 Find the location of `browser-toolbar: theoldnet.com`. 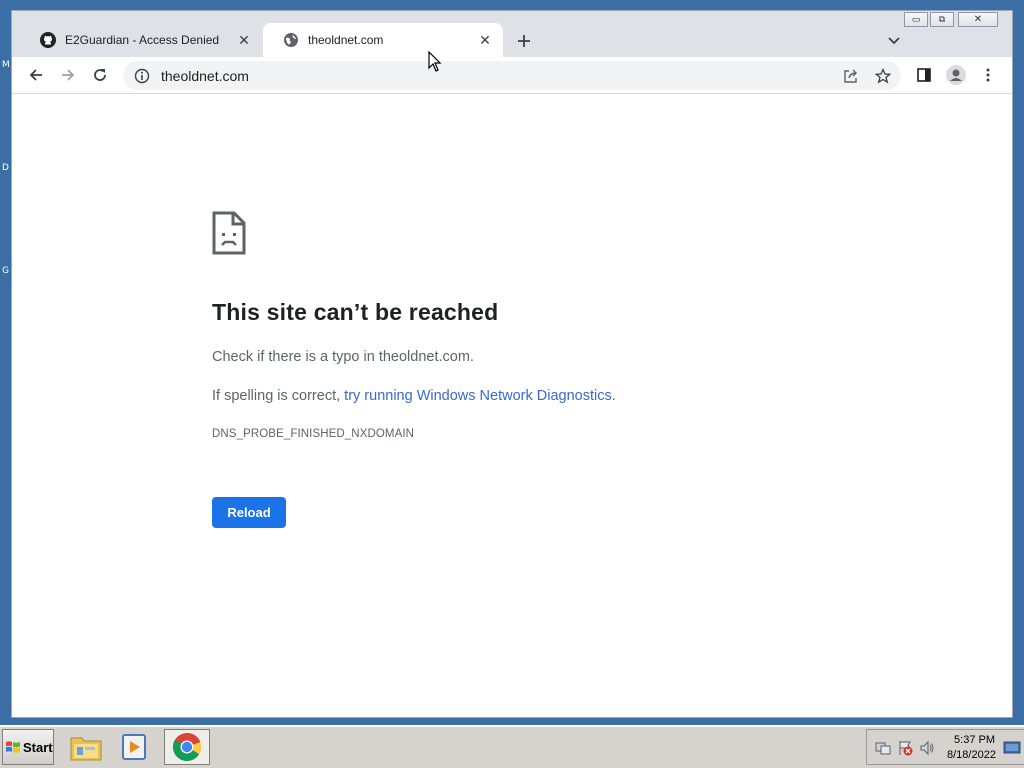

browser-toolbar: theoldnet.com is located at coordinates (512, 75).